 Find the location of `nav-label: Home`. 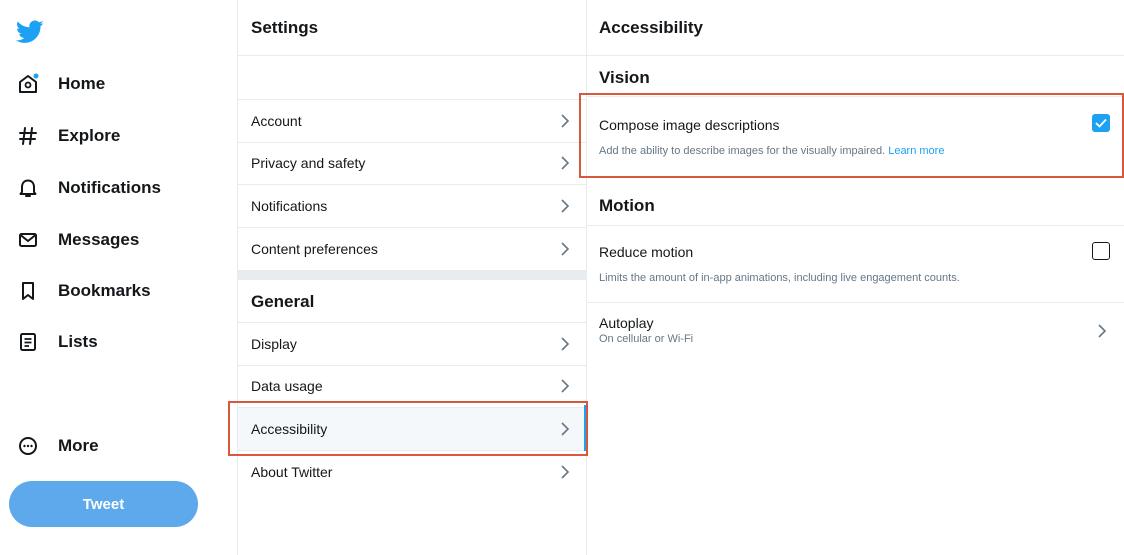

nav-label: Home is located at coordinates (82, 83).